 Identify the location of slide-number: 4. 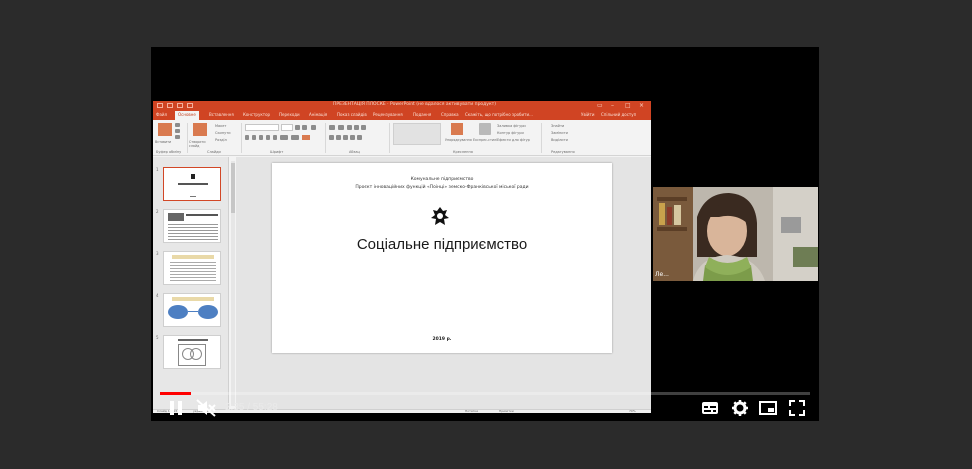
(157, 295).